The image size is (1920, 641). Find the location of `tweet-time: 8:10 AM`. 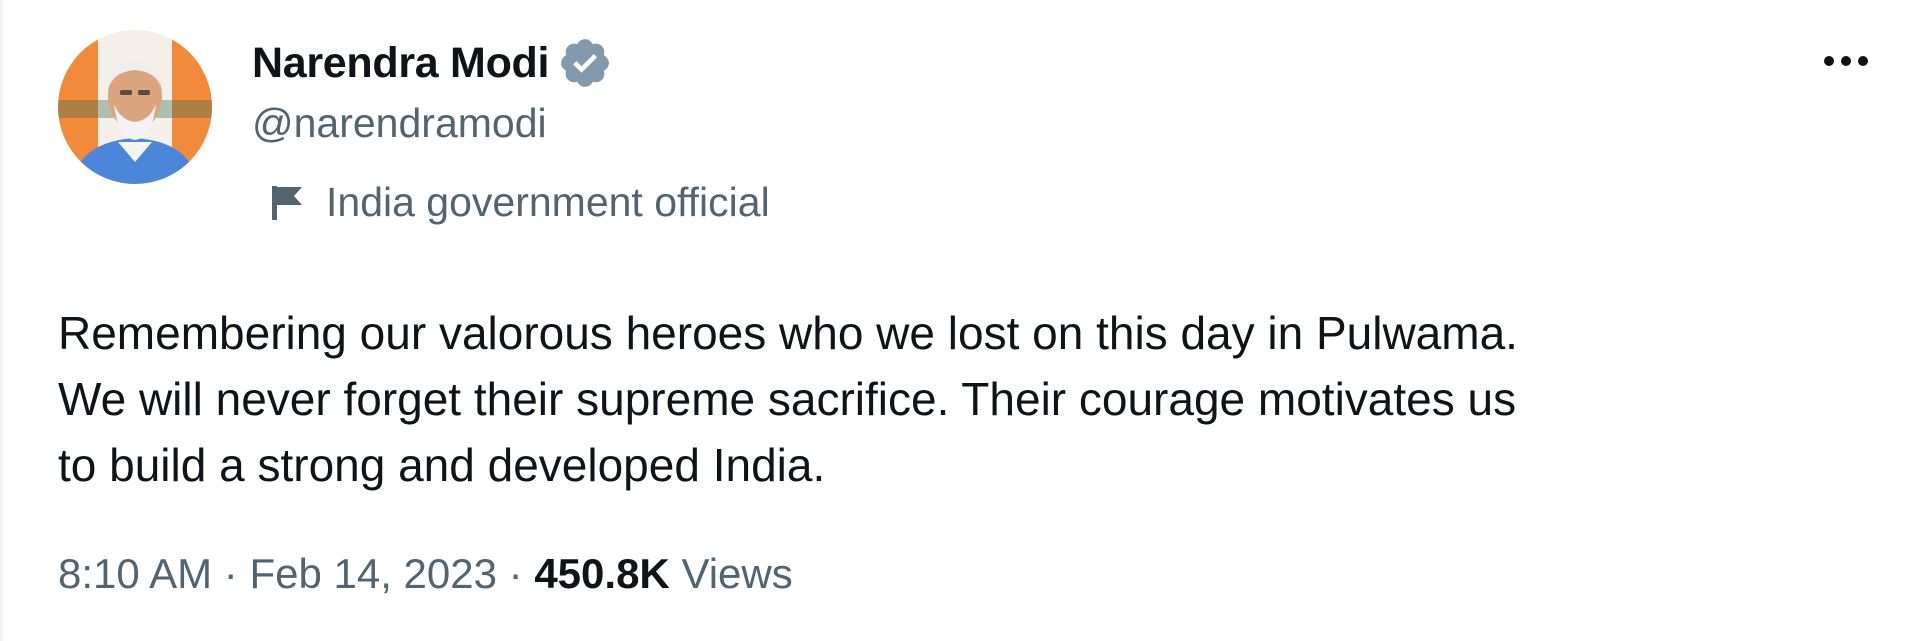

tweet-time: 8:10 AM is located at coordinates (135, 573).